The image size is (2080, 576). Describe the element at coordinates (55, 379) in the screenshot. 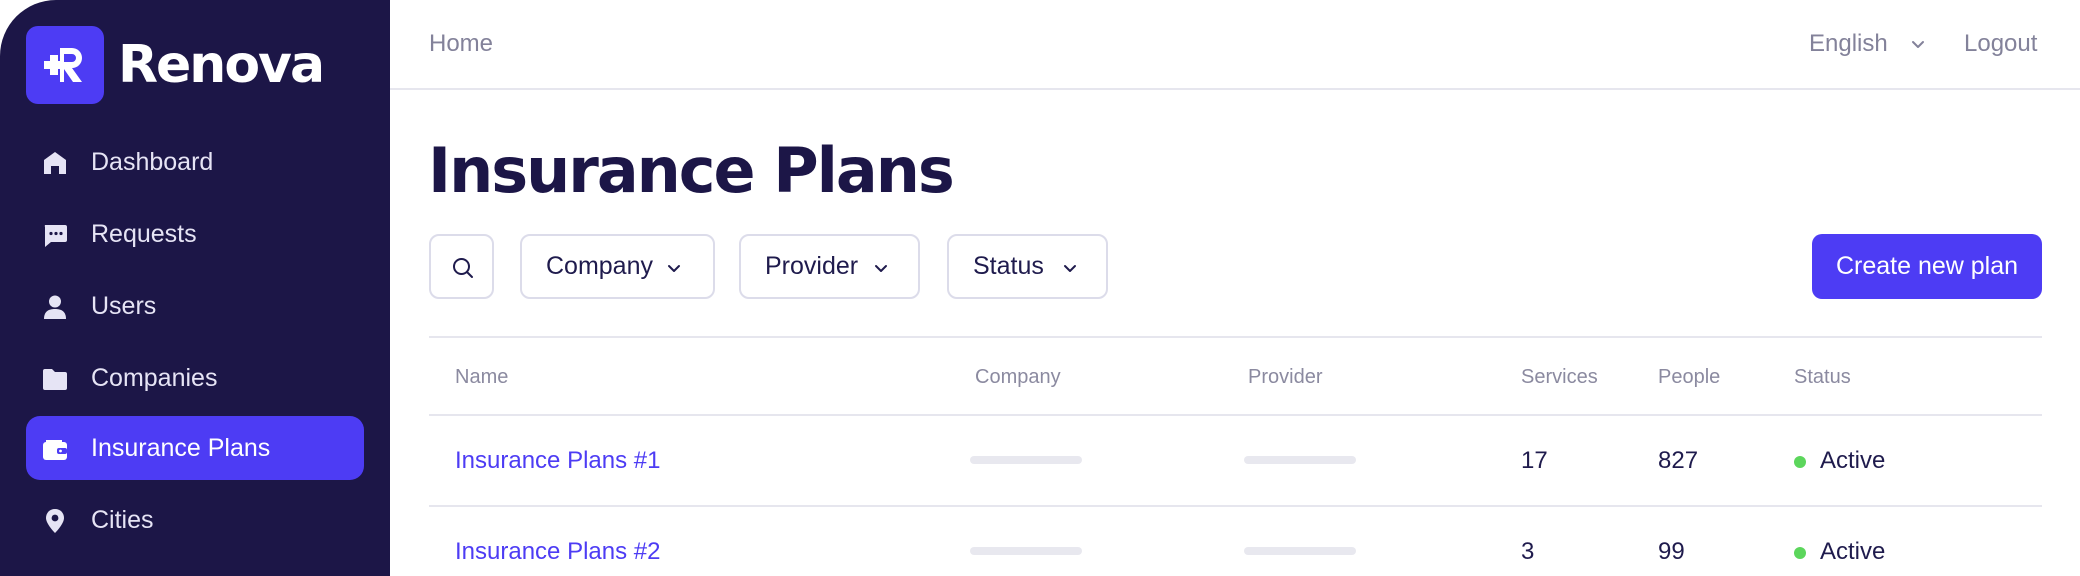

I see `folder-icon` at that location.